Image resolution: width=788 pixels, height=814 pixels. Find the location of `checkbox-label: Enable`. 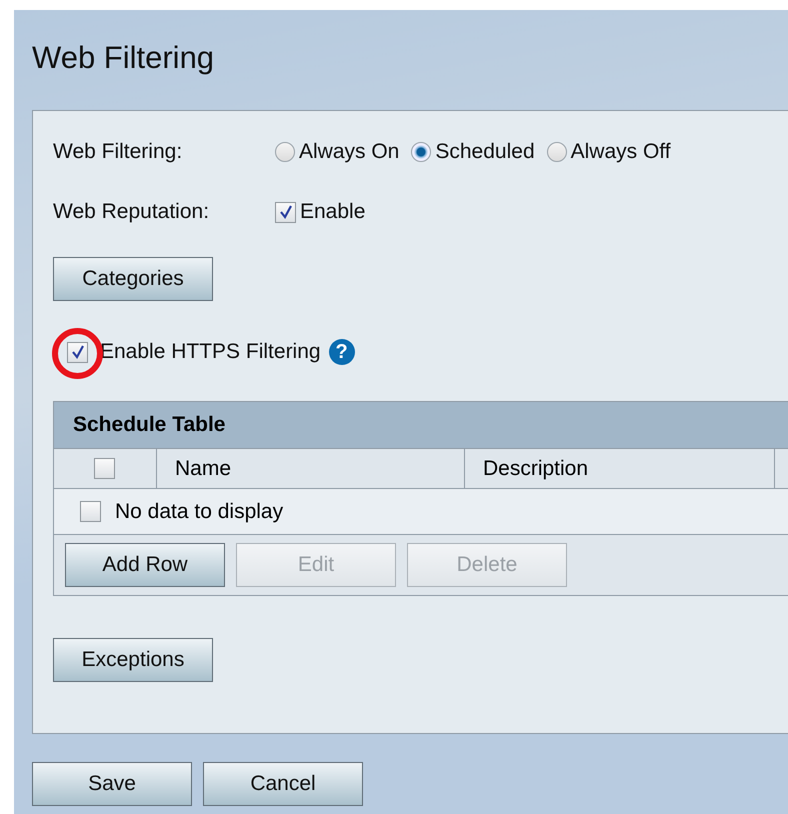

checkbox-label: Enable is located at coordinates (333, 212).